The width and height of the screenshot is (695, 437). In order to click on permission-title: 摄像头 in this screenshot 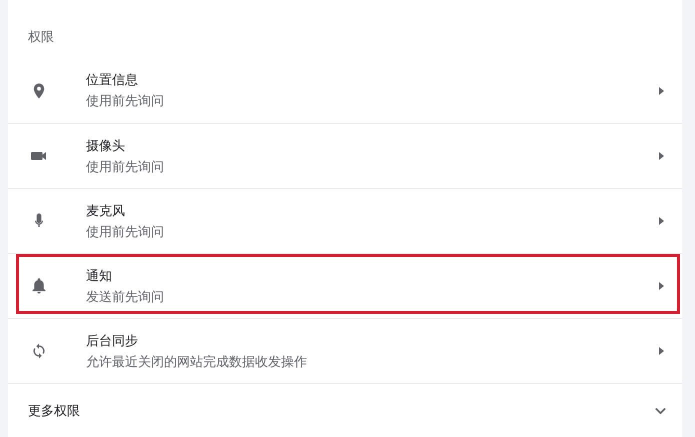, I will do `click(106, 146)`.